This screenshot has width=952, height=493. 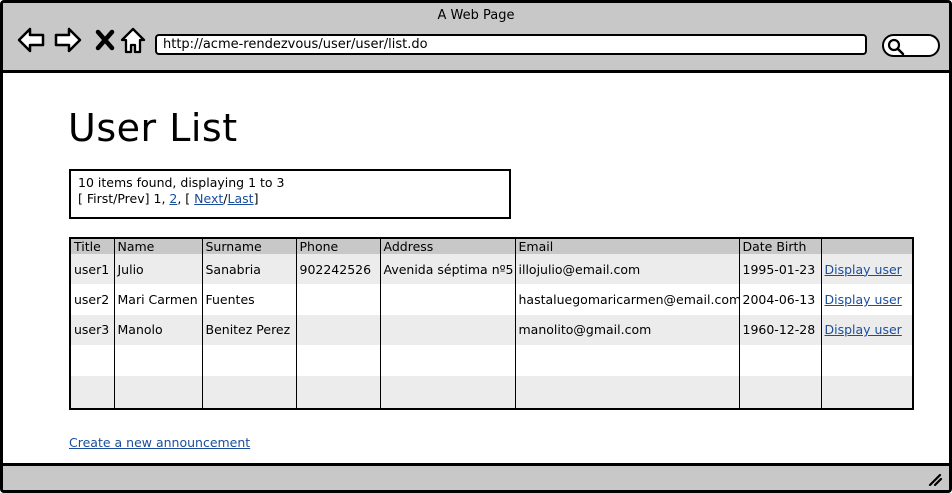 What do you see at coordinates (896, 47) in the screenshot?
I see `search-icon` at bounding box center [896, 47].